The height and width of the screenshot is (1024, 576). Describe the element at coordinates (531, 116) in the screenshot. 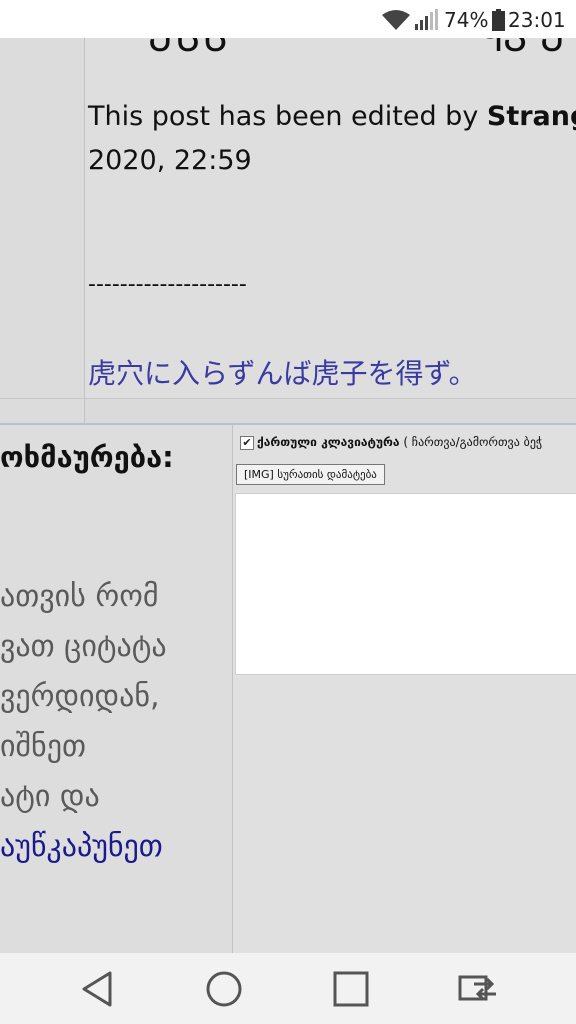

I see `edited-user: Strang` at that location.